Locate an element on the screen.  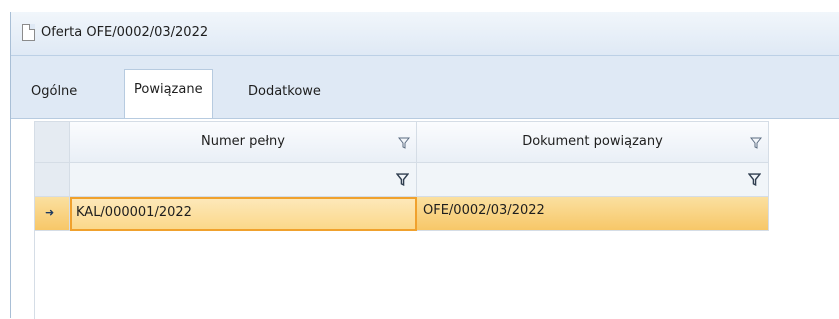
window-title: Oferta OFE/0002/03/2022 is located at coordinates (125, 32).